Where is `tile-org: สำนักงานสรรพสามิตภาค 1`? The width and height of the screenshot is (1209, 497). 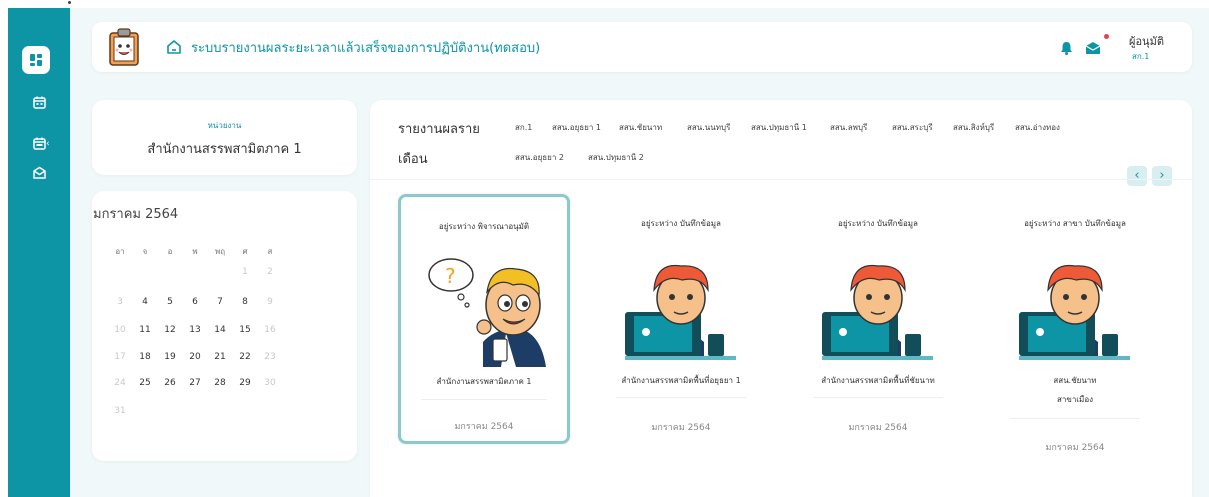 tile-org: สำนักงานสรรพสามิตภาค 1 is located at coordinates (484, 381).